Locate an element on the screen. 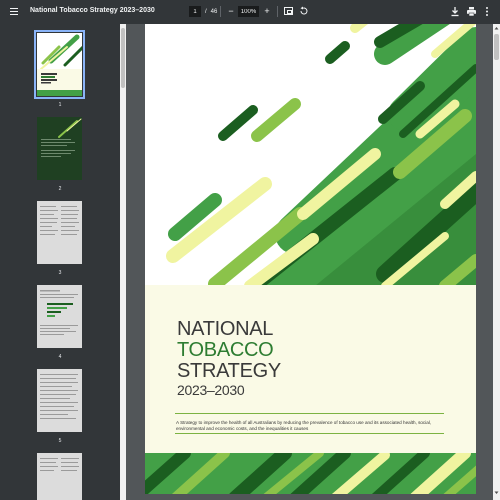 The height and width of the screenshot is (500, 500). page-number-input is located at coordinates (195, 11).